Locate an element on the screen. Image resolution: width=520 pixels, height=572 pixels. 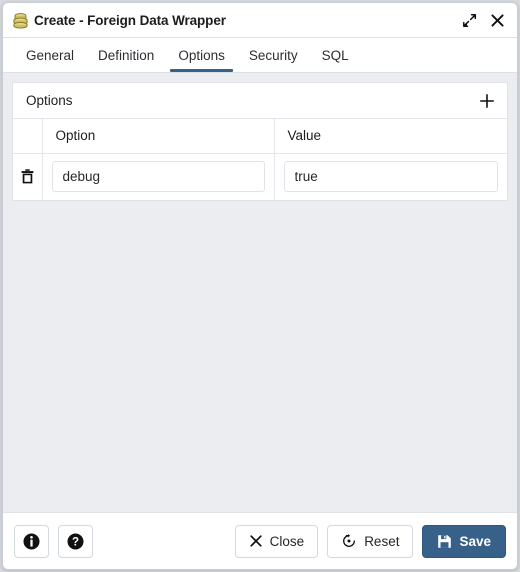
close-button: Close is located at coordinates (276, 541).